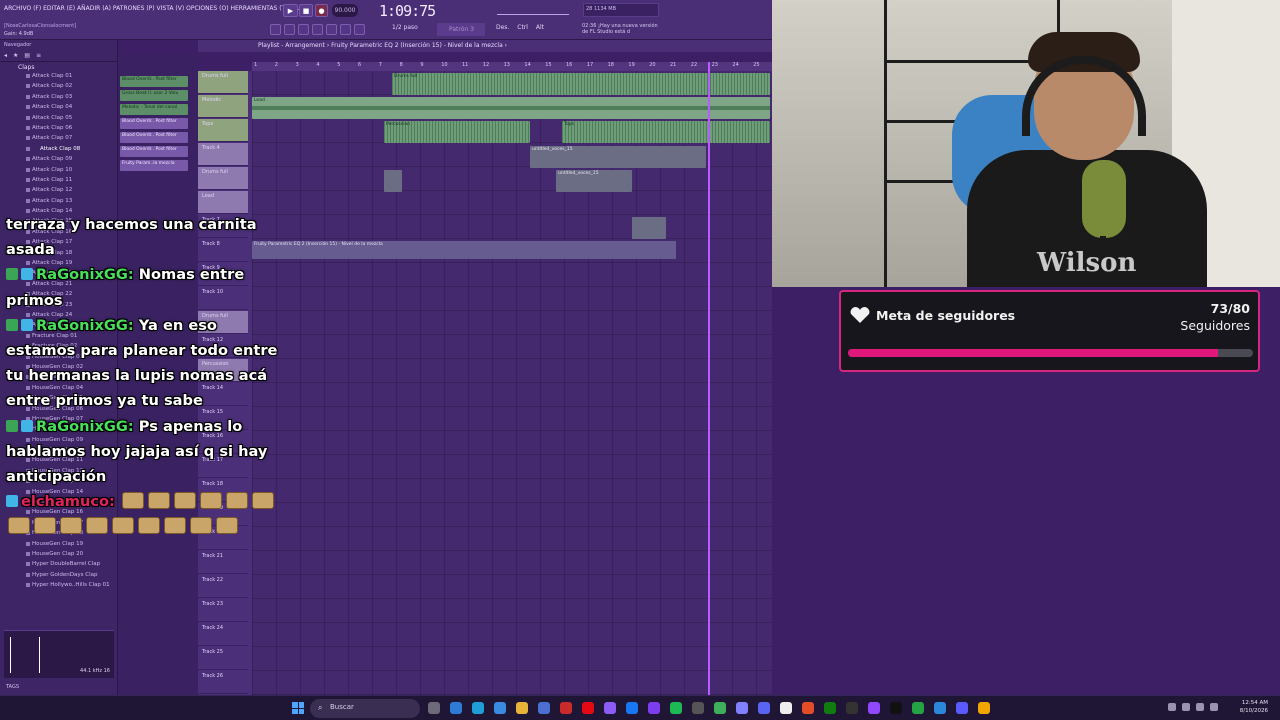 This screenshot has width=1280, height=720. What do you see at coordinates (58, 97) in the screenshot?
I see `sample-item: Attack Clap 03` at bounding box center [58, 97].